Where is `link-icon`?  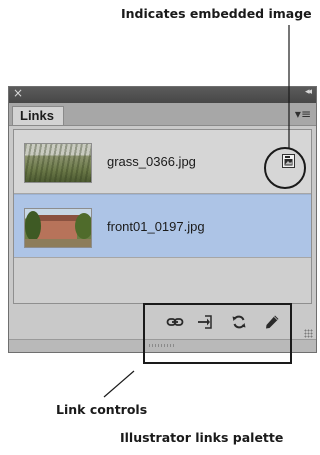 link-icon is located at coordinates (175, 322).